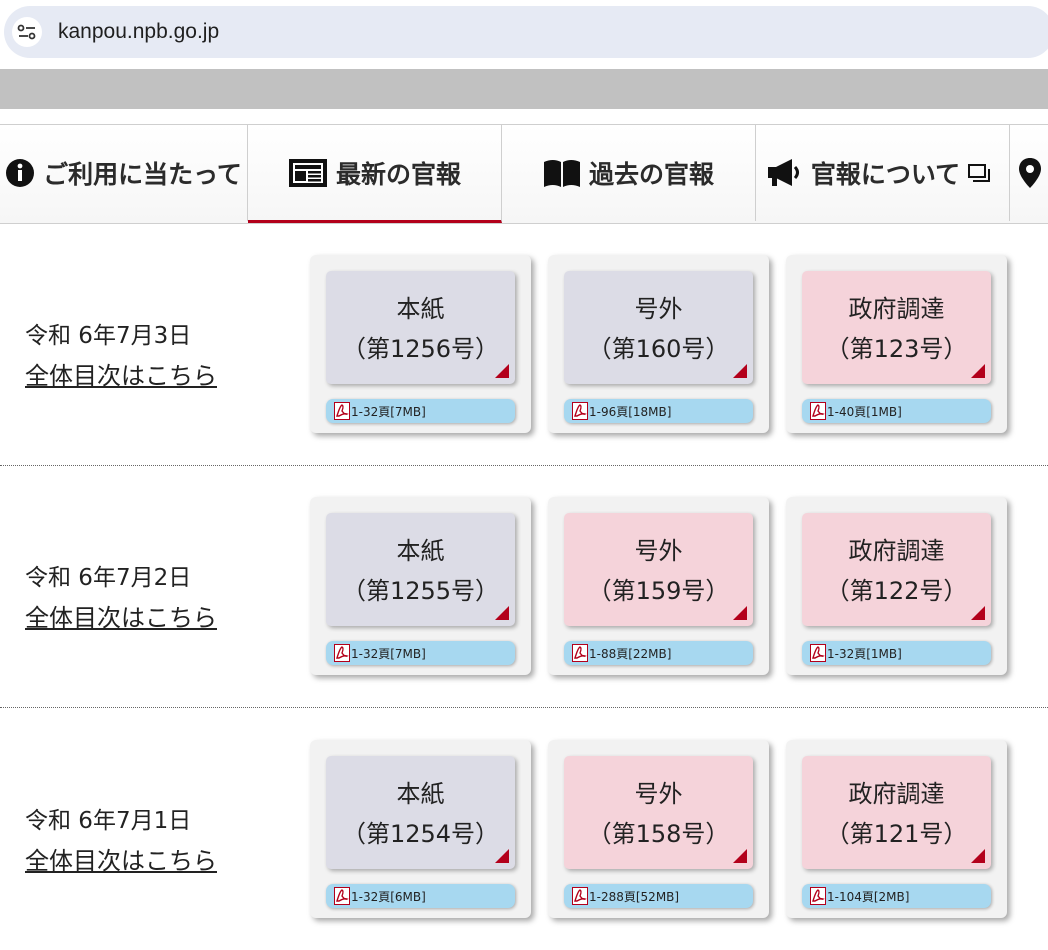 The image size is (1048, 950). What do you see at coordinates (864, 653) in the screenshot?
I see `pdf-size-label: 1-32頁[1MB]` at bounding box center [864, 653].